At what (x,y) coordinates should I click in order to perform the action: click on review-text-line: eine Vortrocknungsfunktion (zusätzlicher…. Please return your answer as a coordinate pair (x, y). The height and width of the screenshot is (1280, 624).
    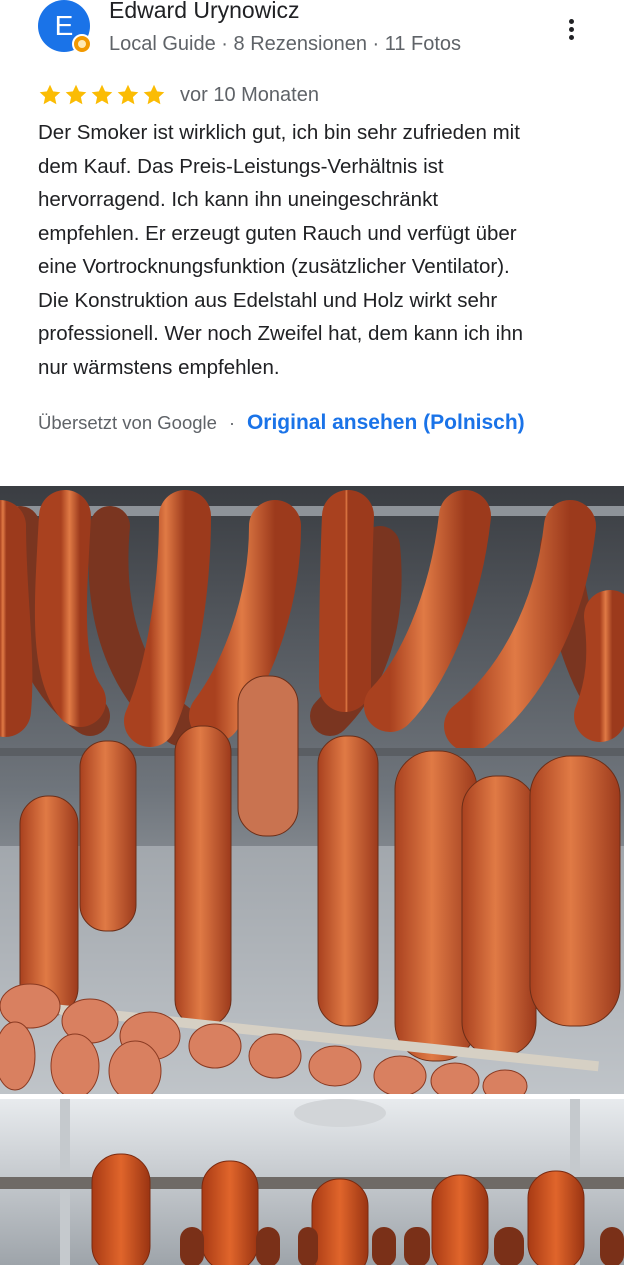
    Looking at the image, I should click on (274, 266).